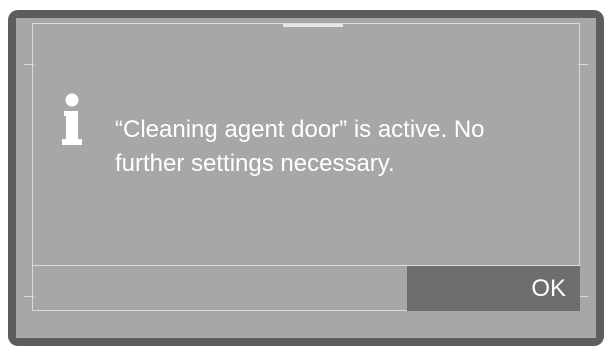 Image resolution: width=610 pixels, height=349 pixels. What do you see at coordinates (583, 64) in the screenshot?
I see `frame-tick-right-top` at bounding box center [583, 64].